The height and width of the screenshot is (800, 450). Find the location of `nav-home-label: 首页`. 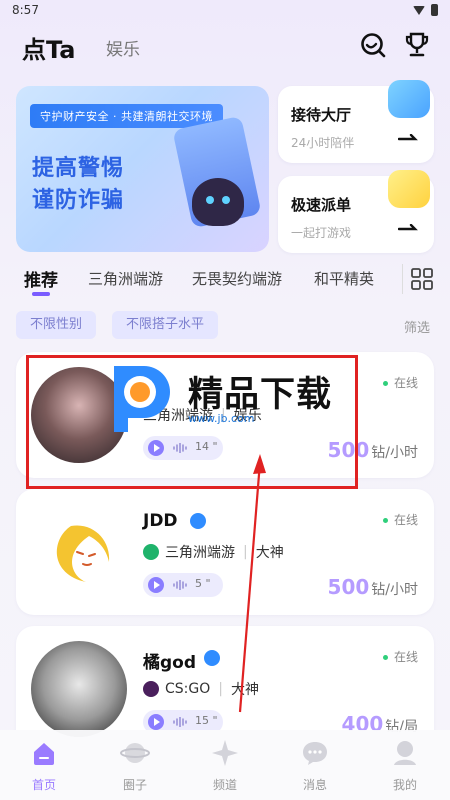

nav-home-label: 首页 is located at coordinates (43, 785).